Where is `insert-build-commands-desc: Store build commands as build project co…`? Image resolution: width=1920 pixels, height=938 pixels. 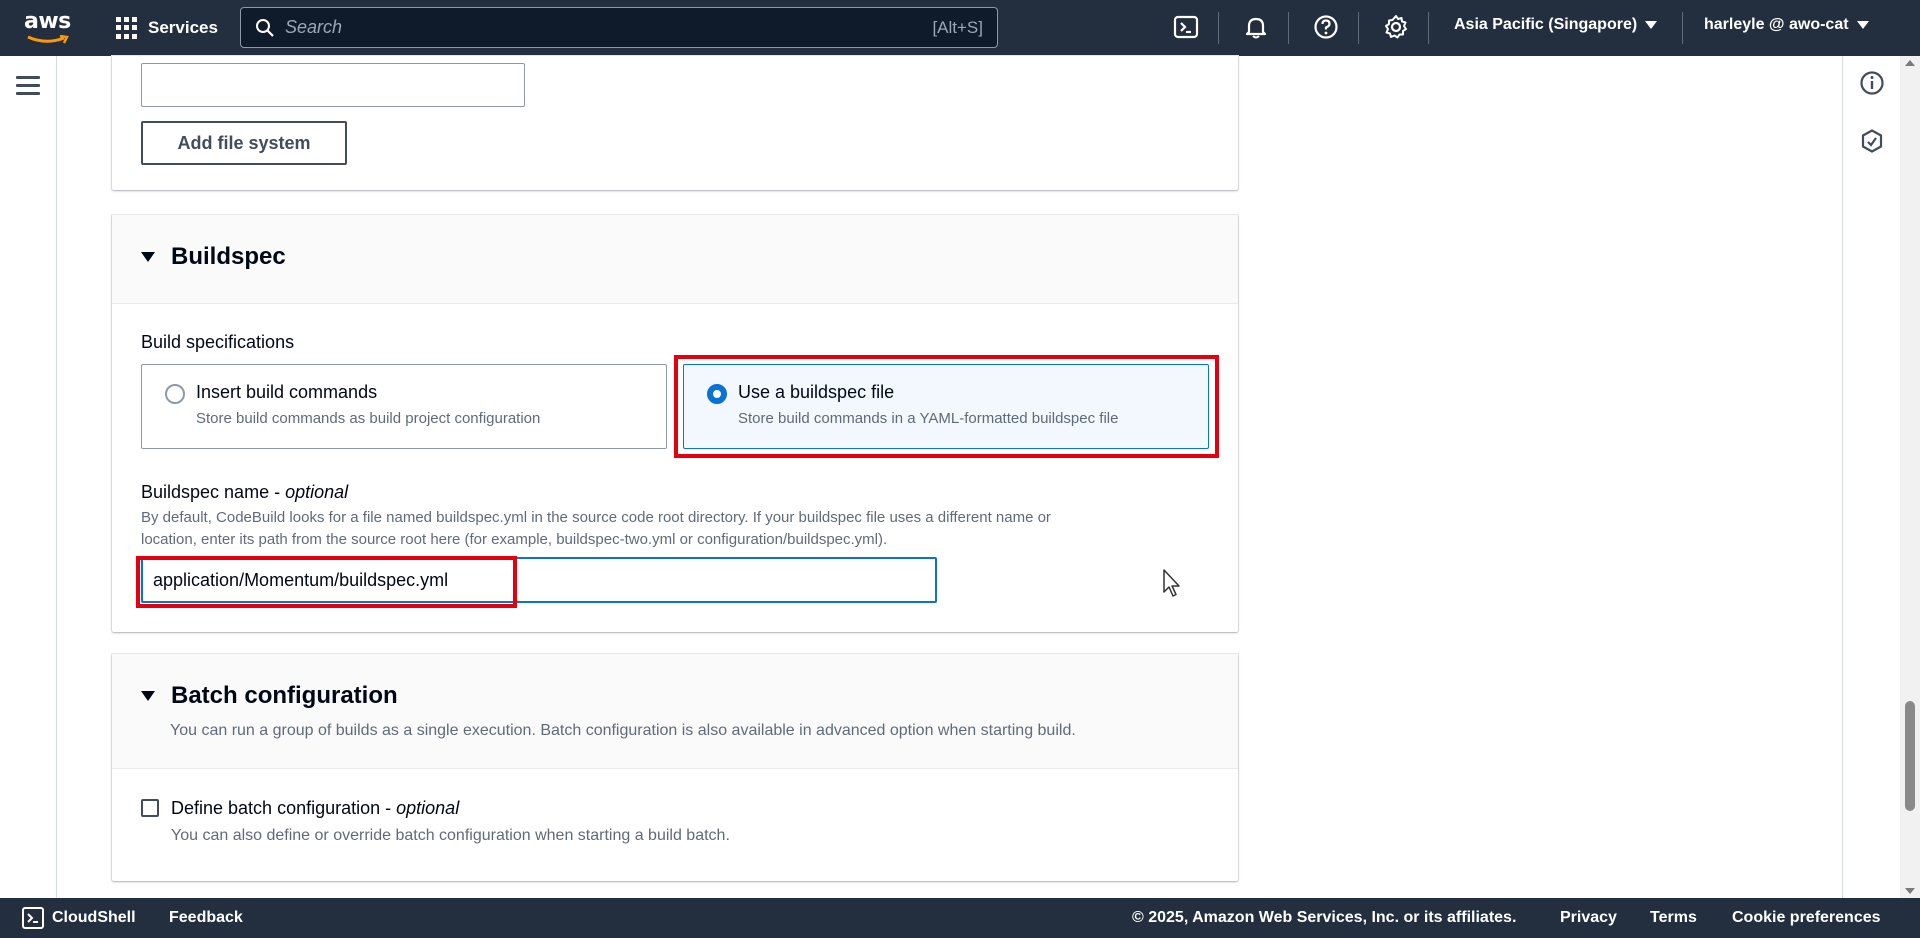 insert-build-commands-desc: Store build commands as build project co… is located at coordinates (368, 418).